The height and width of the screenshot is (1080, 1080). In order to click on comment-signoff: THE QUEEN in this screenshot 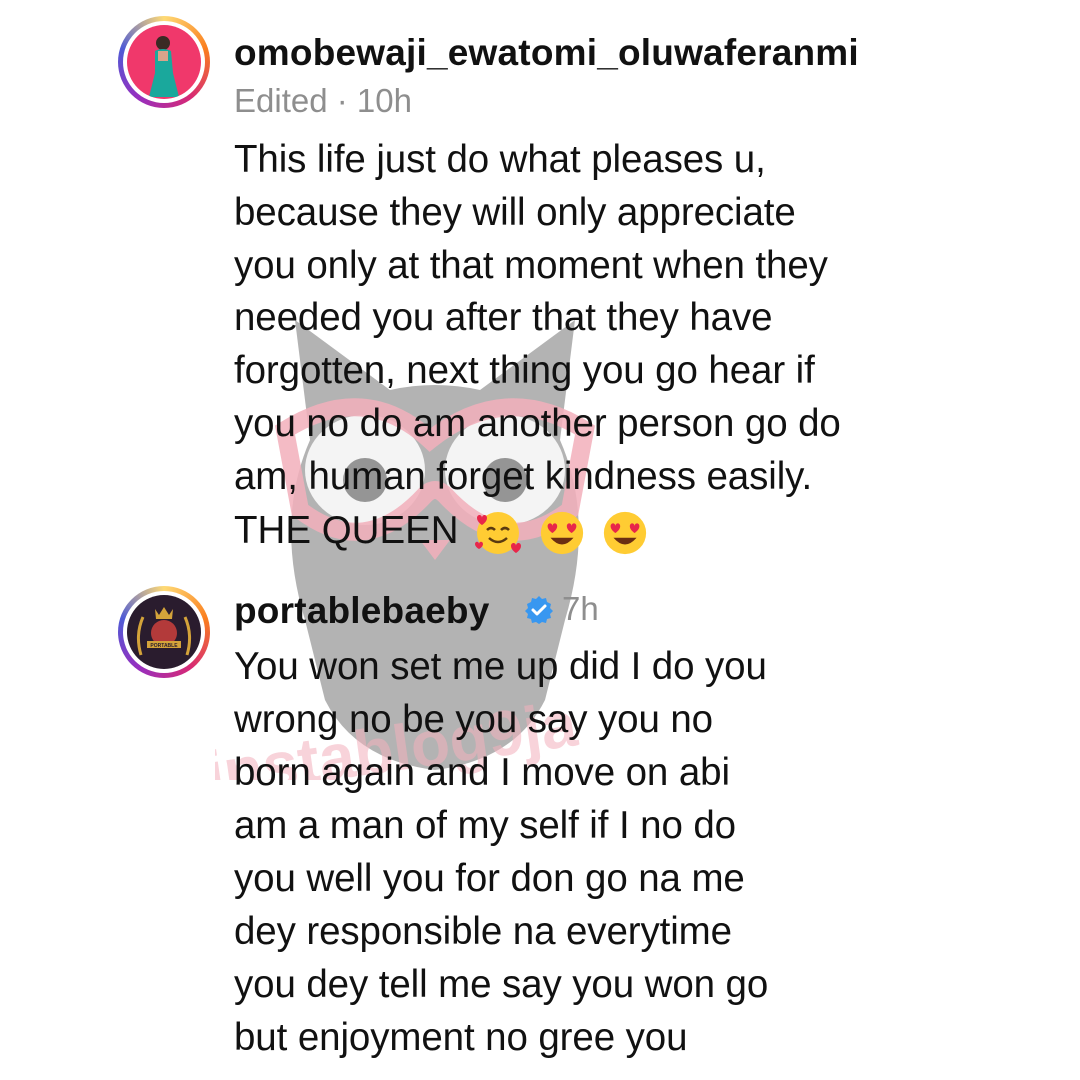, I will do `click(441, 533)`.